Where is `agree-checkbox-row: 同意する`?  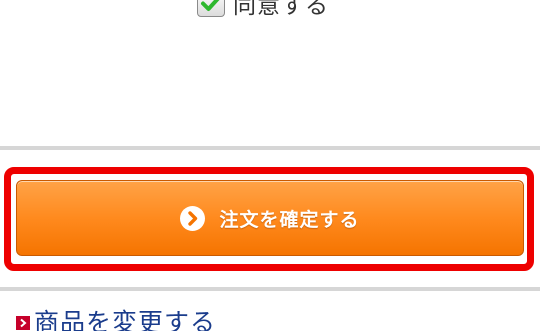
agree-checkbox-row: 同意する is located at coordinates (263, 10).